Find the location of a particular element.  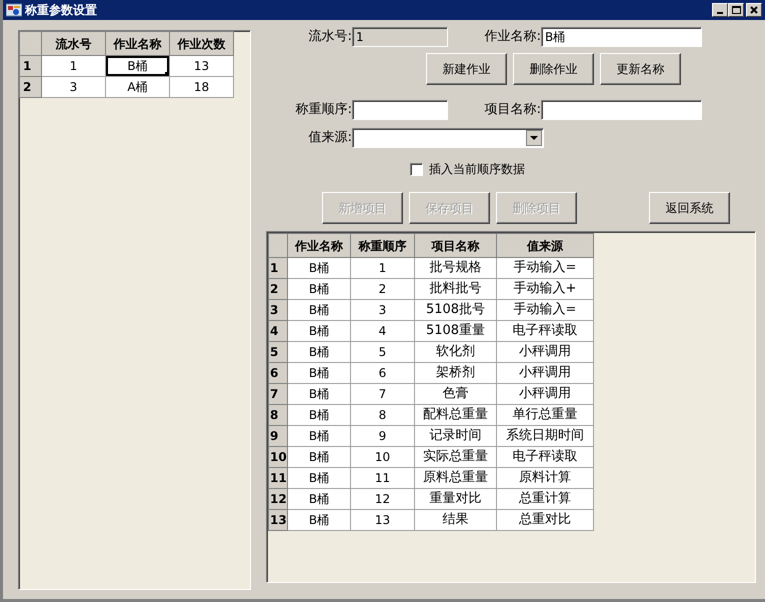

return-button: 返回系统 is located at coordinates (689, 208).